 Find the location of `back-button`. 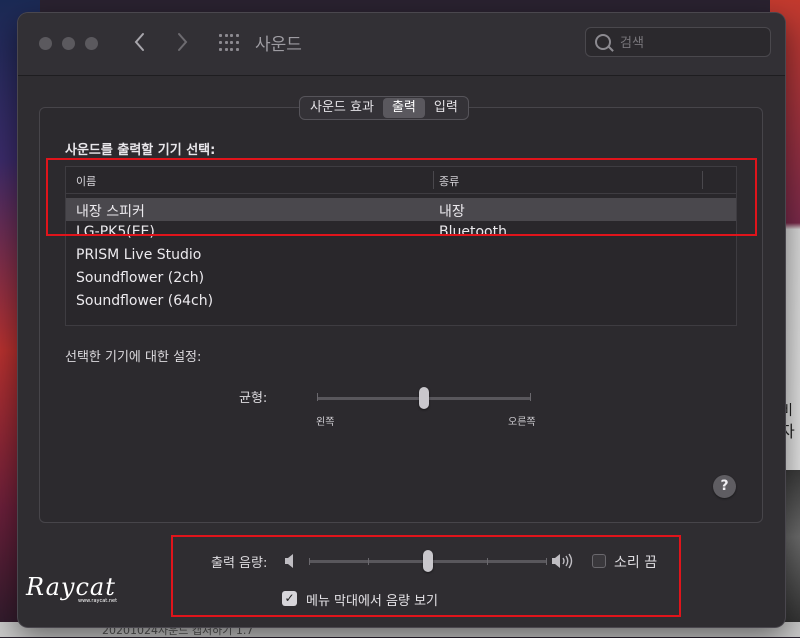

back-button is located at coordinates (140, 42).